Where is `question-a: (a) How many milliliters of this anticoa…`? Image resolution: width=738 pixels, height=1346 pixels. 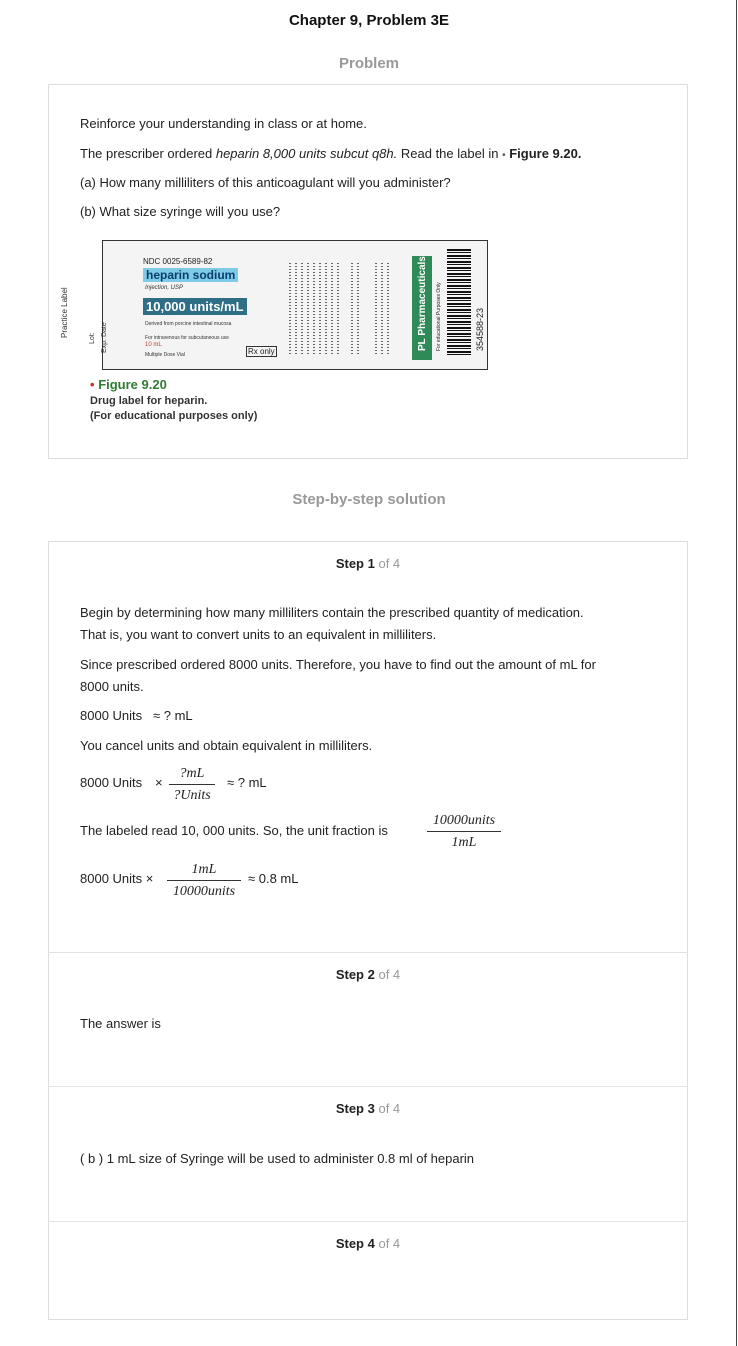 question-a: (a) How many milliliters of this anticoa… is located at coordinates (265, 182).